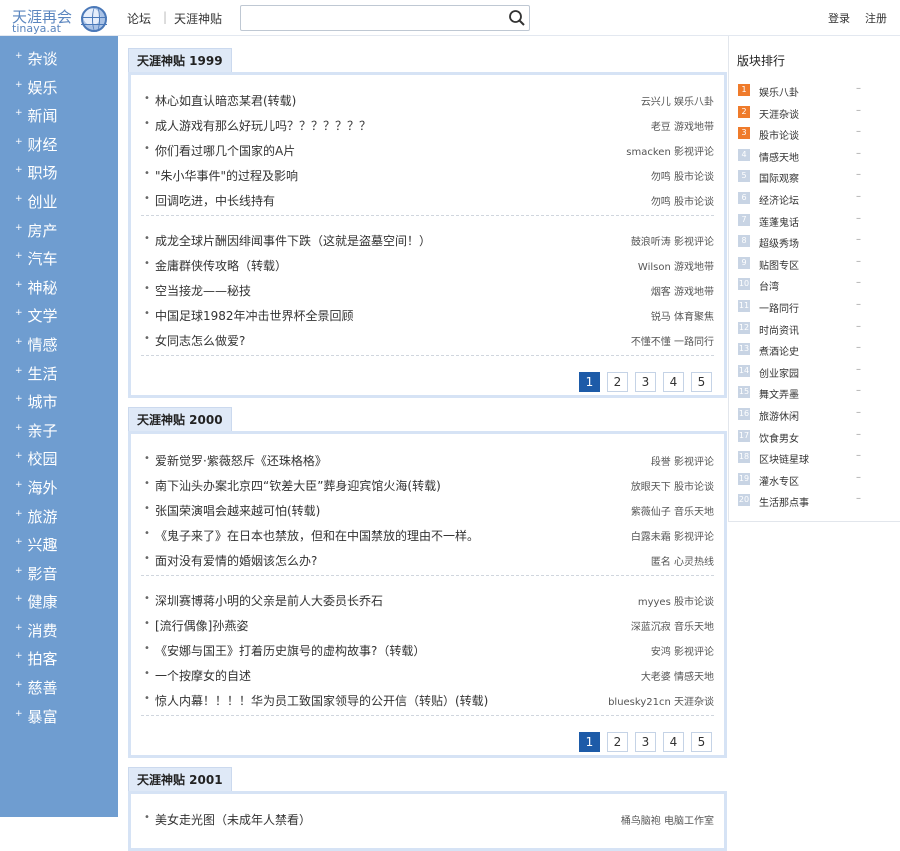 The width and height of the screenshot is (900, 851). I want to click on sidebar-item: + 杂谈, so click(59, 58).